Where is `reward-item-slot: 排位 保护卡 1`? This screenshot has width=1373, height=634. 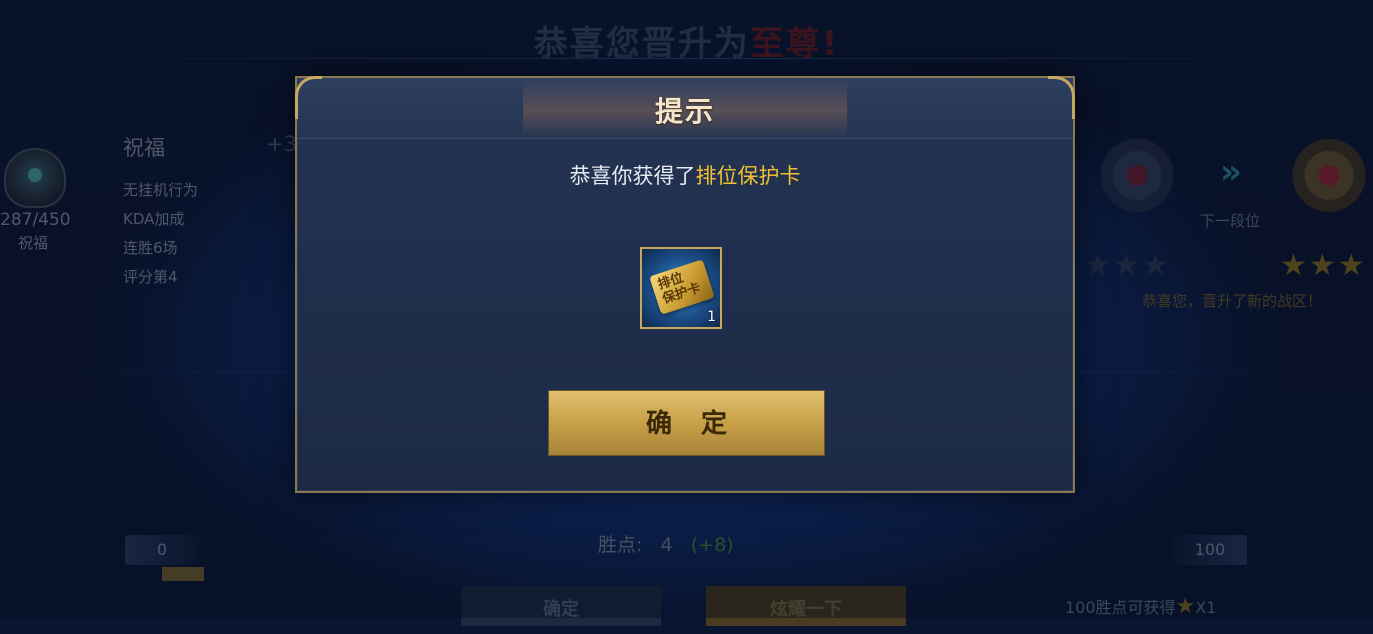
reward-item-slot: 排位 保护卡 1 is located at coordinates (681, 288).